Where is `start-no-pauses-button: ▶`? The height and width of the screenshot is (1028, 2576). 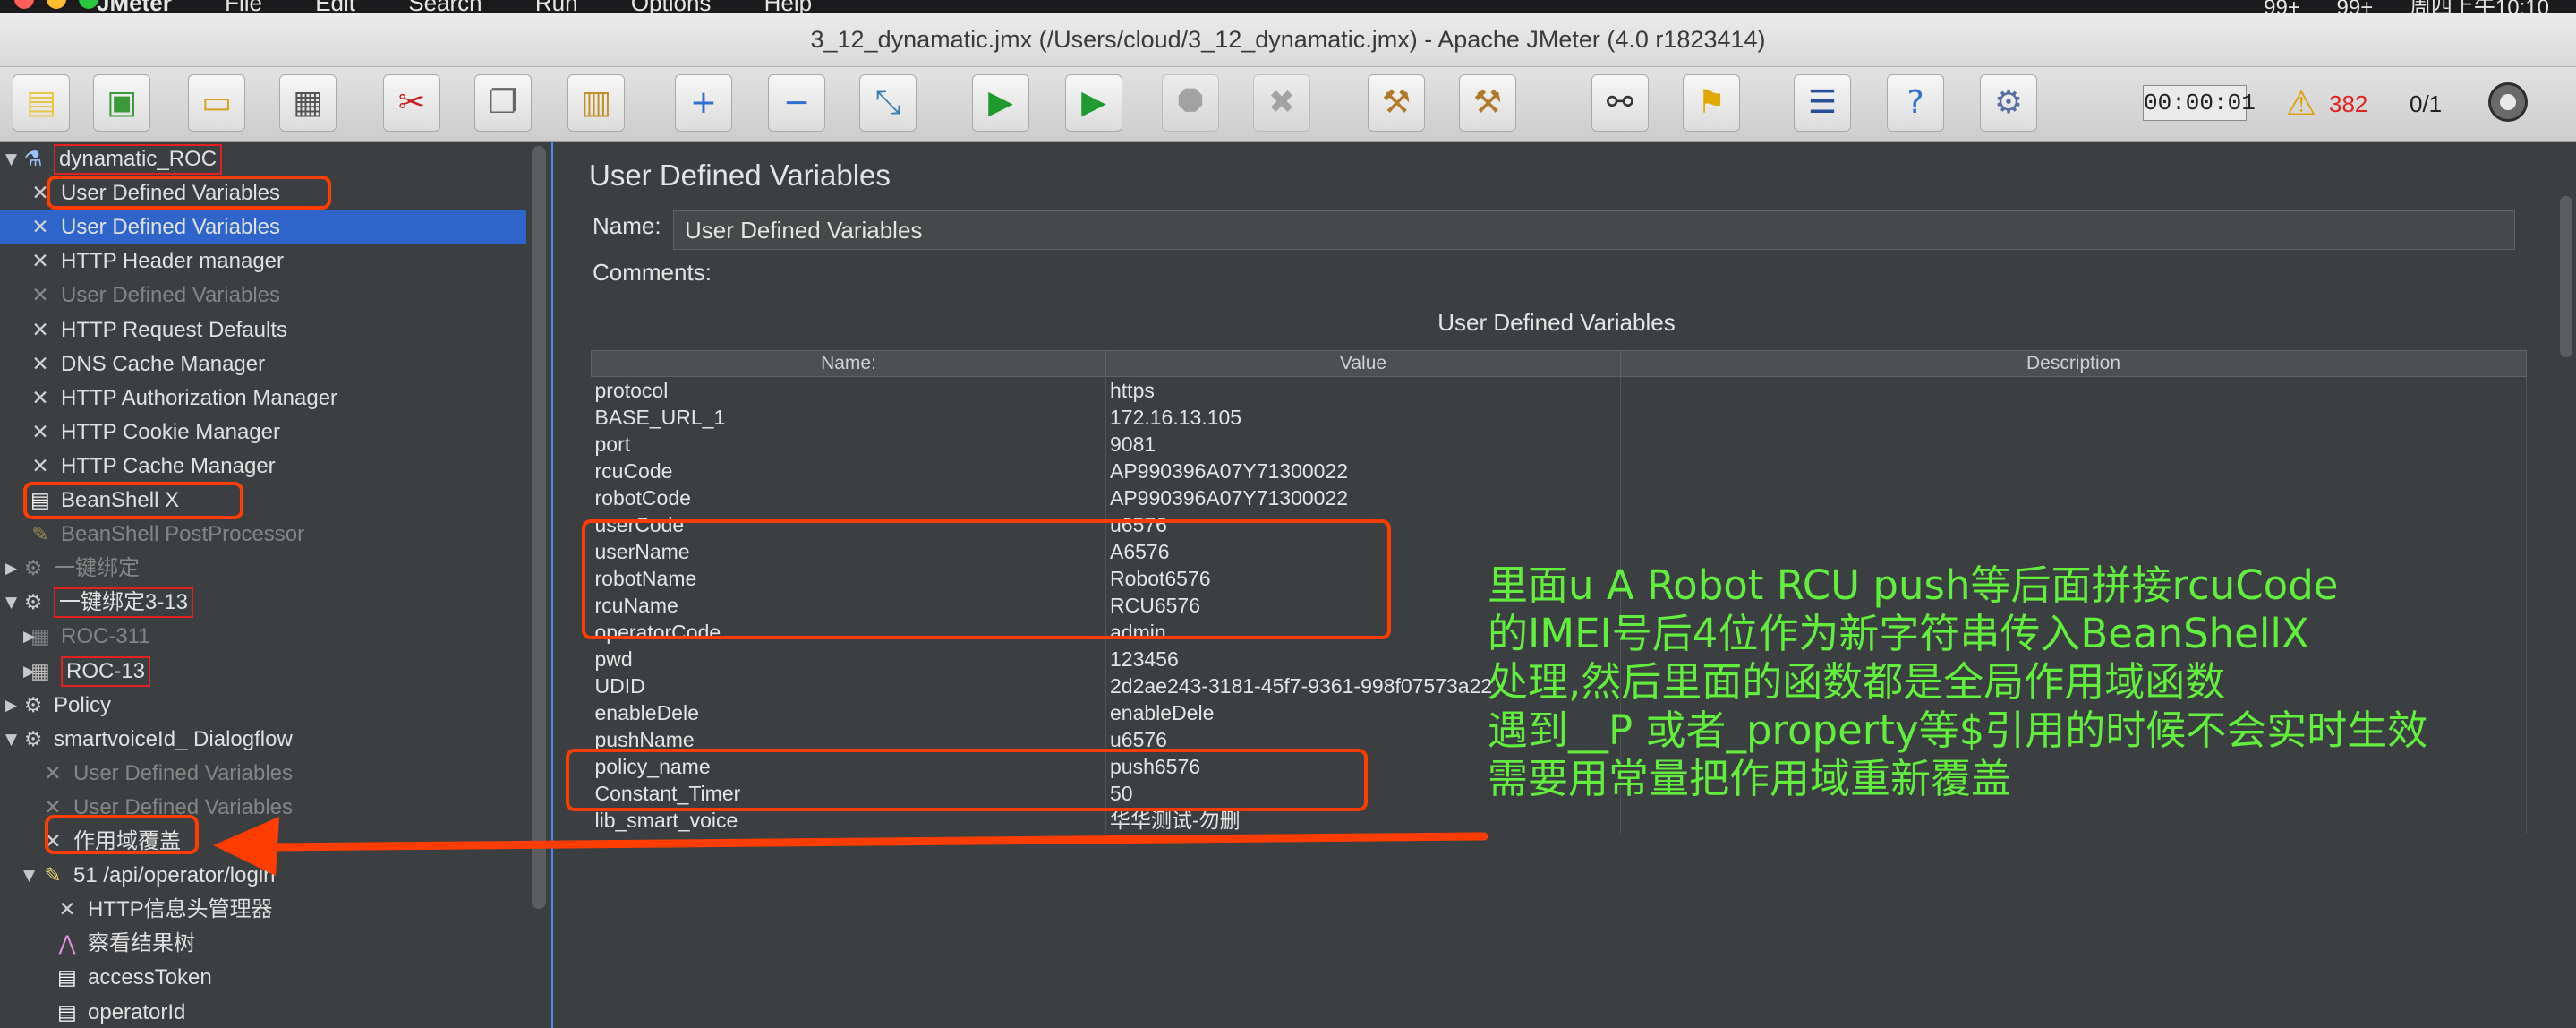 start-no-pauses-button: ▶ is located at coordinates (1093, 103).